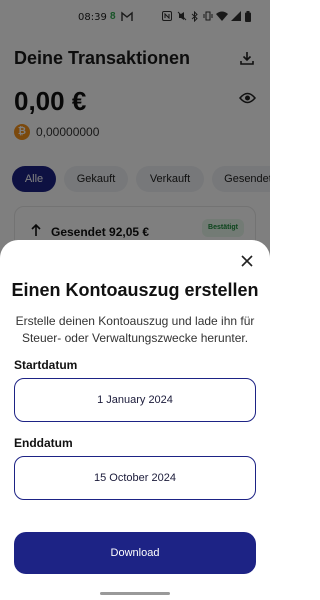 This screenshot has height=600, width=320. What do you see at coordinates (135, 553) in the screenshot?
I see `download-button: Download` at bounding box center [135, 553].